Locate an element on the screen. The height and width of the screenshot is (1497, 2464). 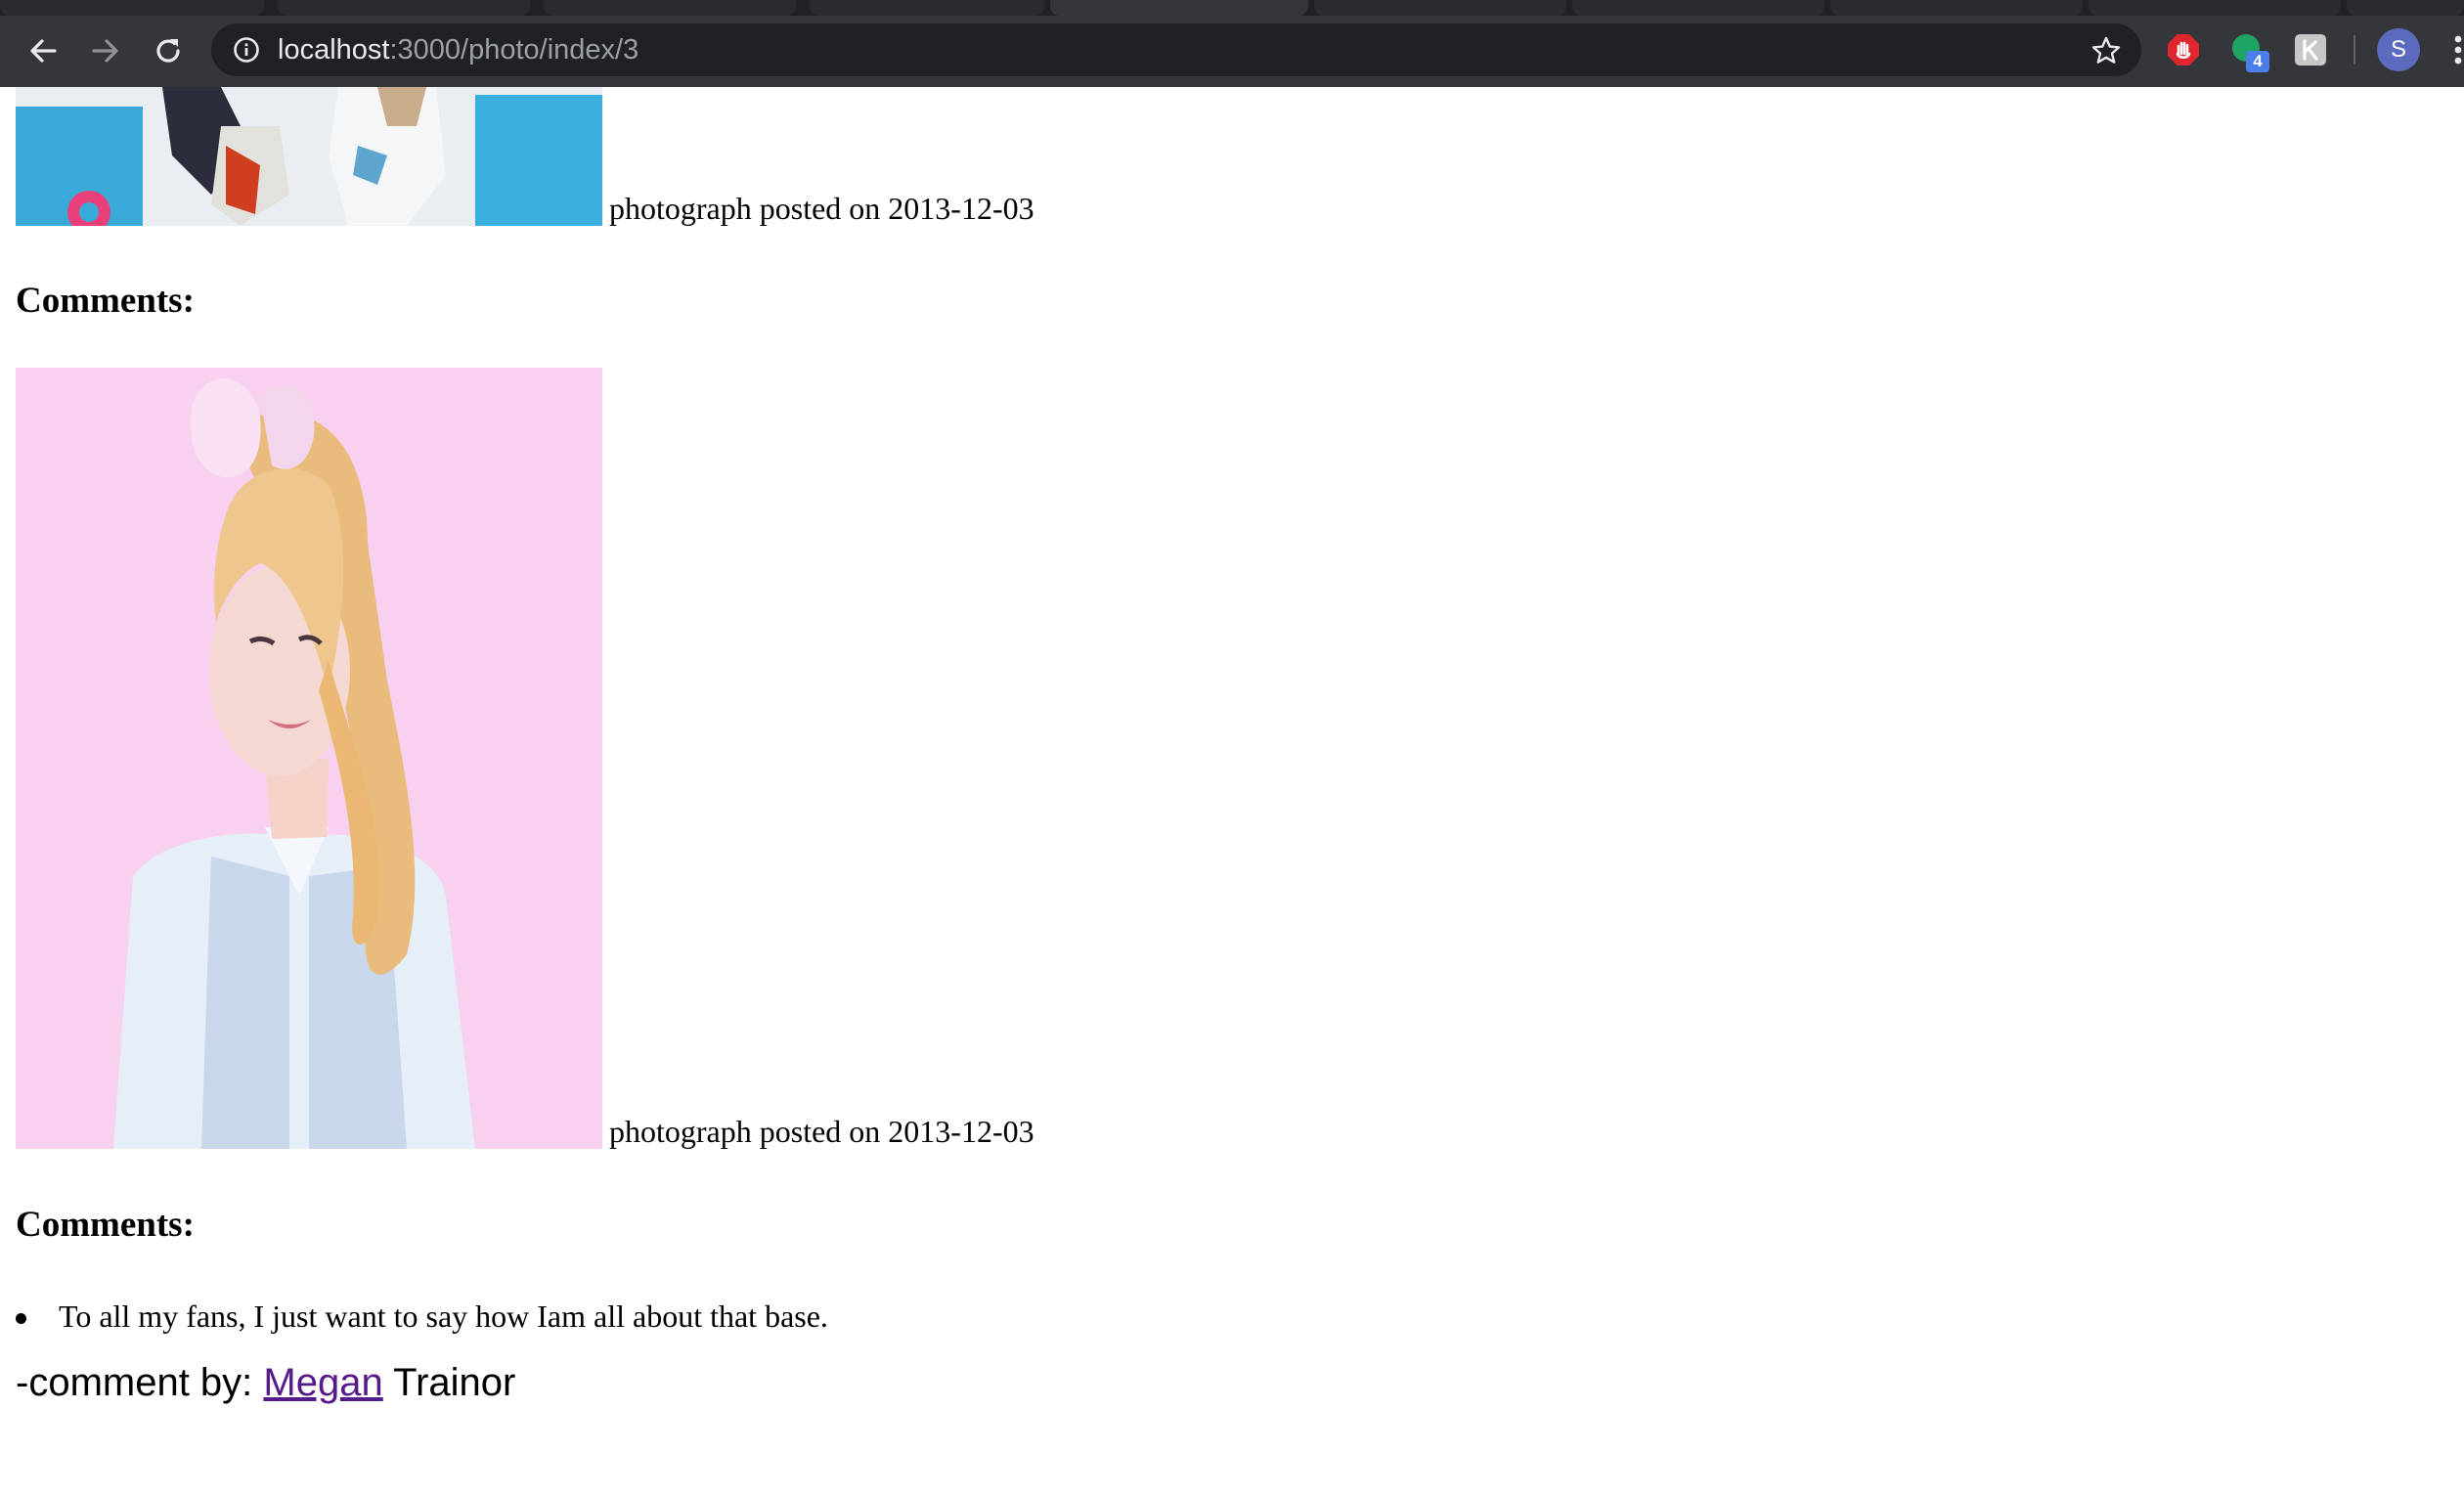
reload-icon is located at coordinates (168, 51).